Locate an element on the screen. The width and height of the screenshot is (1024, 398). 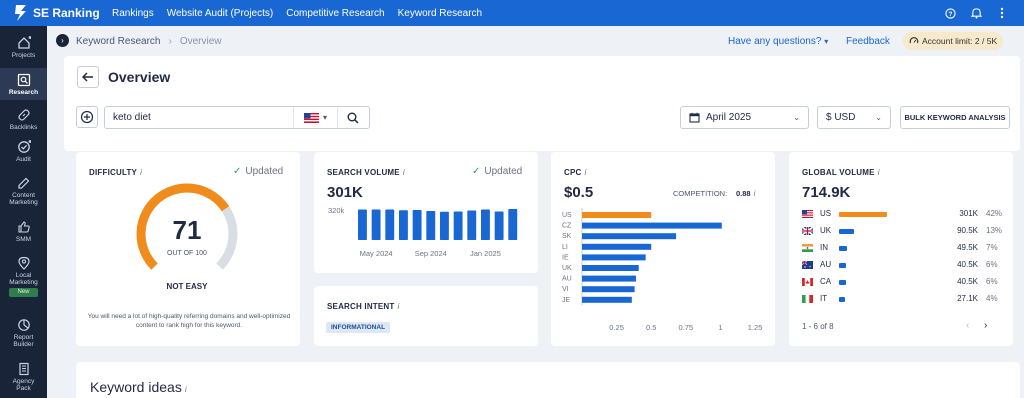
country-row: AU 40.5K 6% is located at coordinates (913, 265).